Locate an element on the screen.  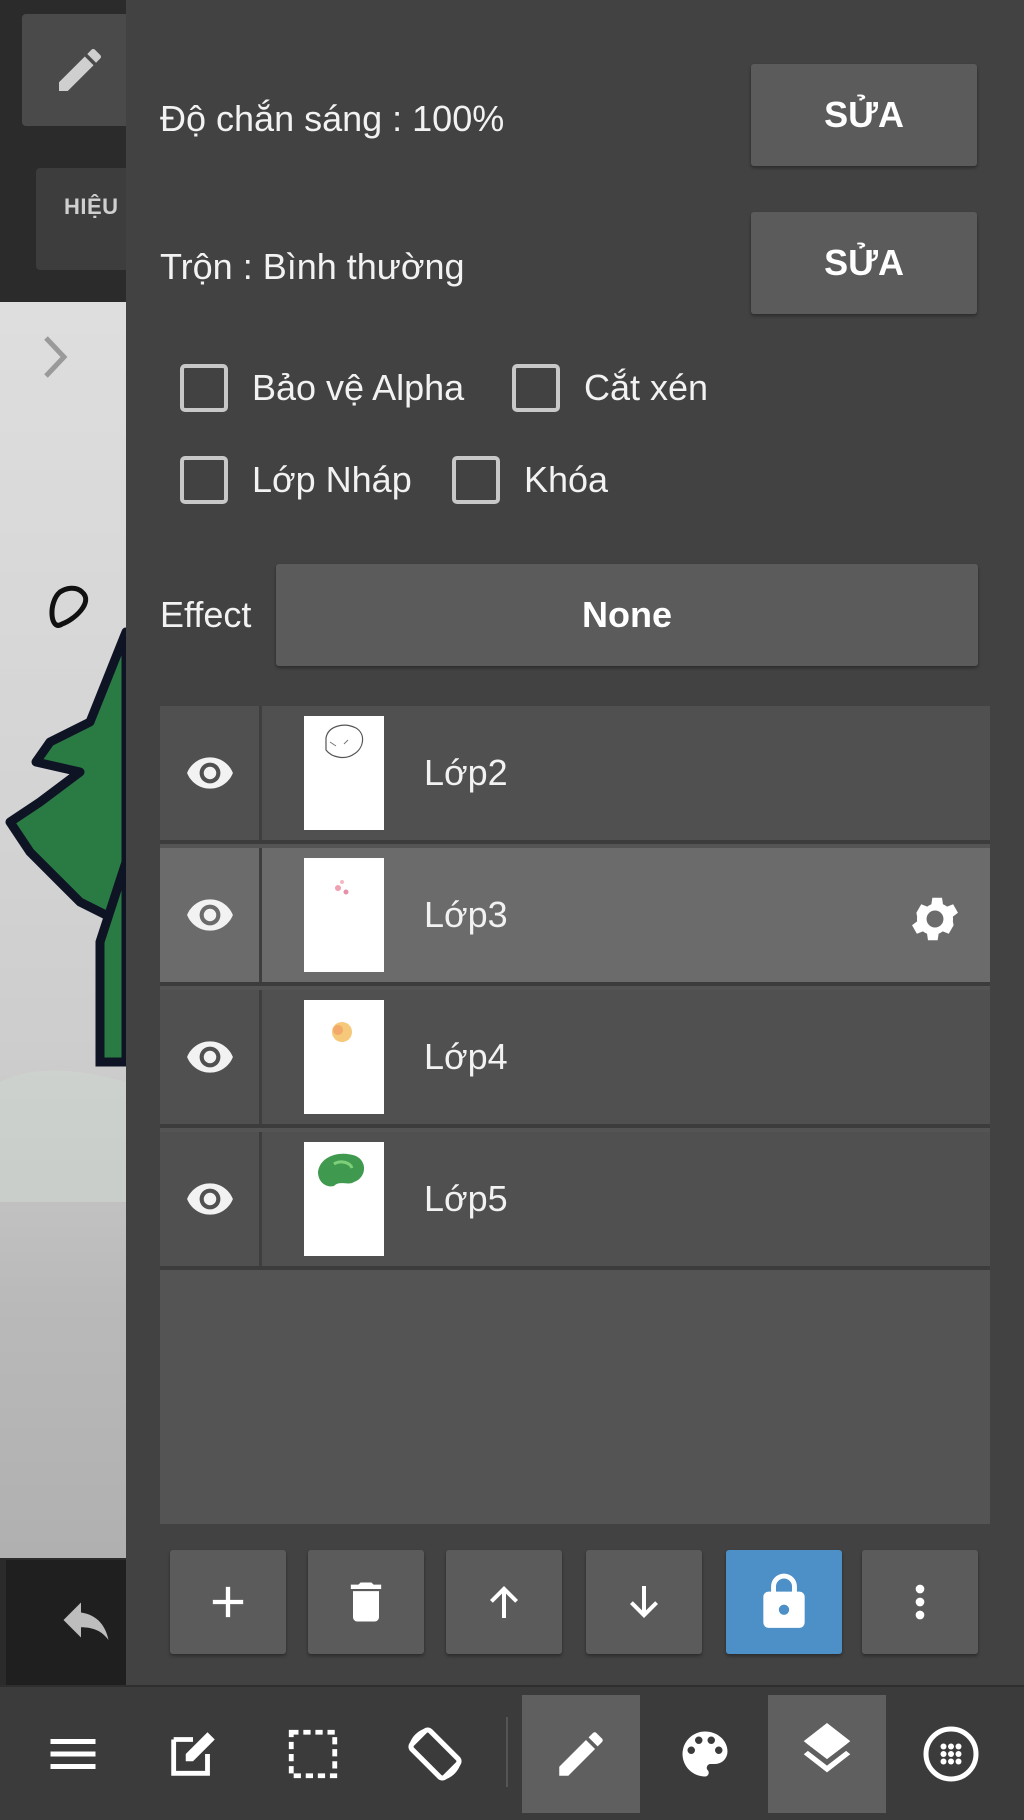
layer-row: Lớp4 is located at coordinates (575, 1059).